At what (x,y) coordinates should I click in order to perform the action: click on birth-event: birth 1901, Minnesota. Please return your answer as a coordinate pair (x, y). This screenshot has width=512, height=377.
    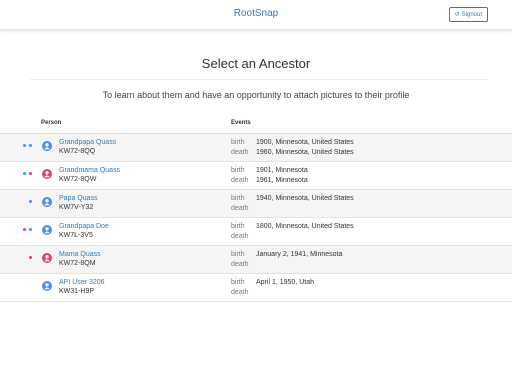
    Looking at the image, I should click on (269, 170).